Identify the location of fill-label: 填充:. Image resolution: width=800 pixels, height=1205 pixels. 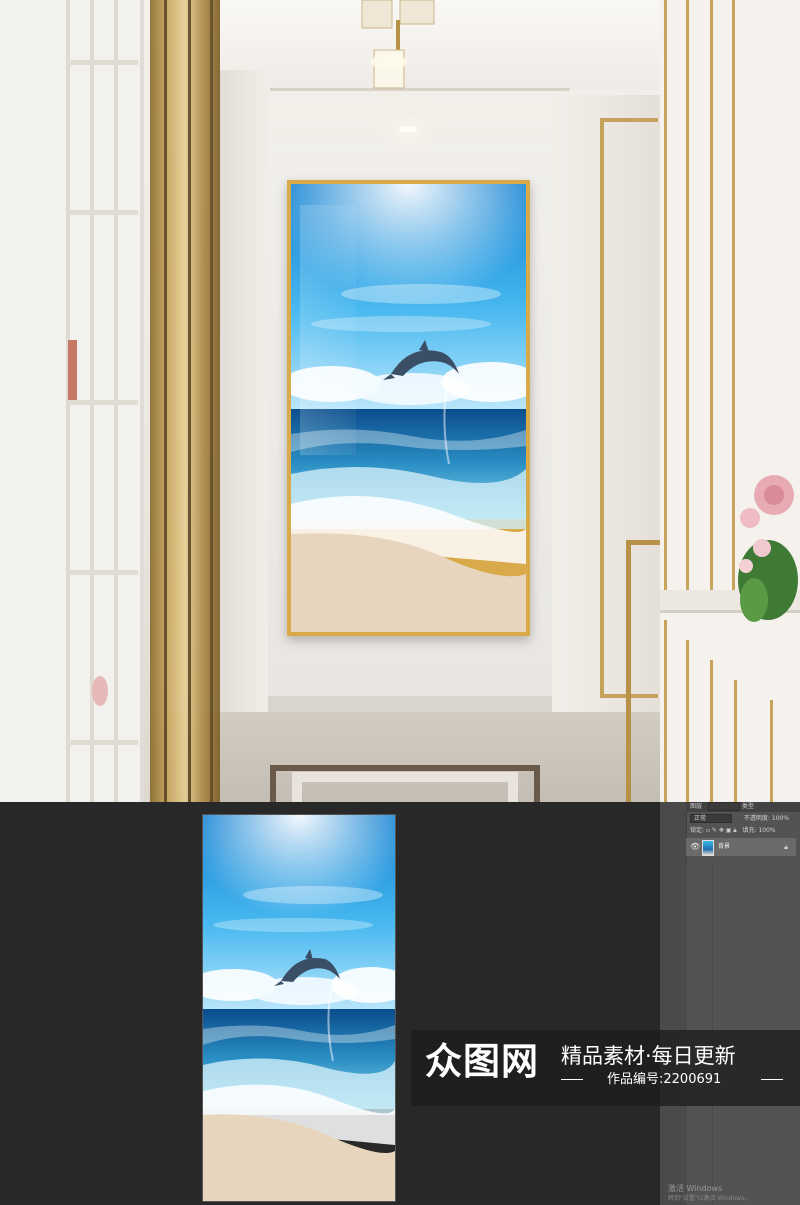
(749, 830).